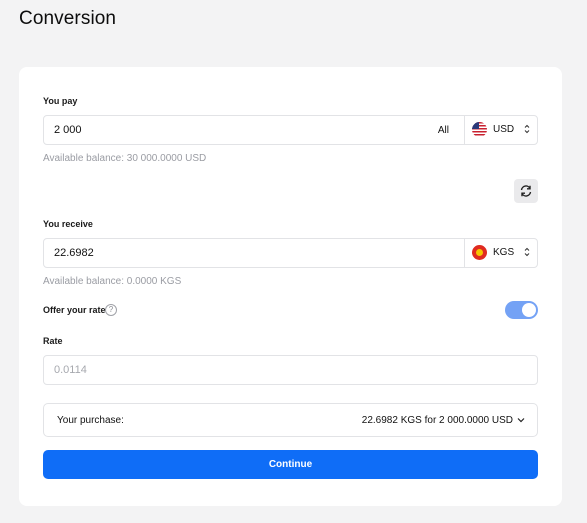 Image resolution: width=587 pixels, height=523 pixels. I want to click on swap-button, so click(526, 191).